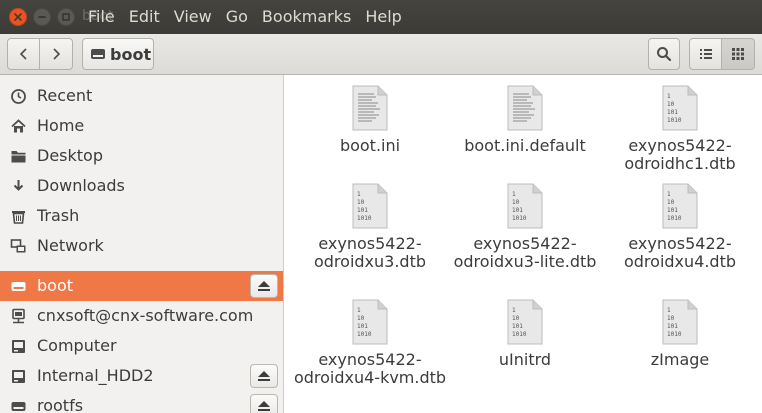  What do you see at coordinates (370, 252) in the screenshot?
I see `file-name: exynos5422-odroidxu3.dtb` at bounding box center [370, 252].